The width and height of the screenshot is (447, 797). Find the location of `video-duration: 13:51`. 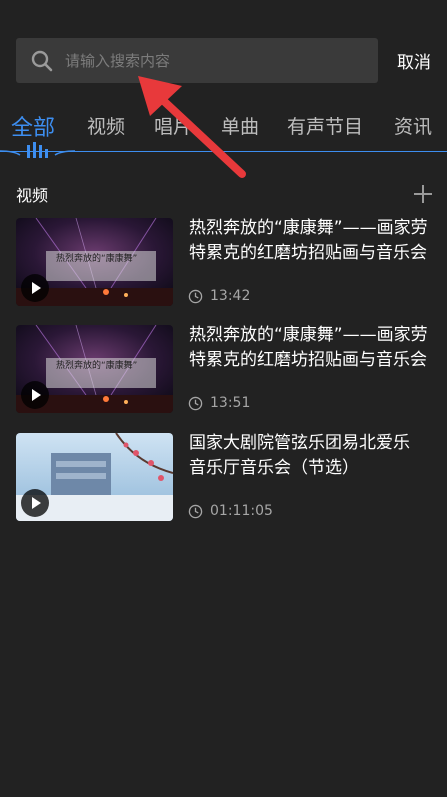

video-duration: 13:51 is located at coordinates (219, 403).